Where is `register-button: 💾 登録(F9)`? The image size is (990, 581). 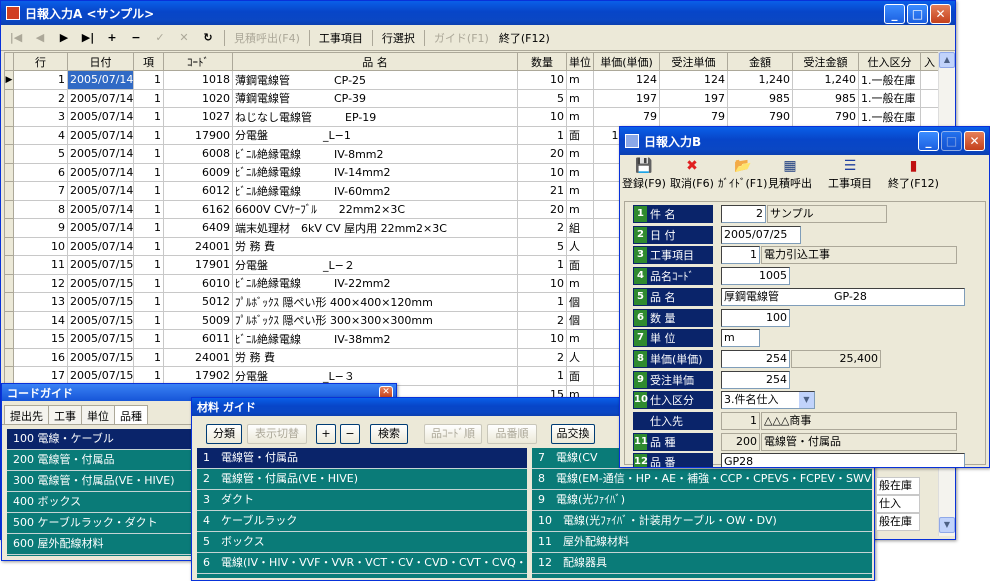 register-button: 💾 登録(F9) is located at coordinates (644, 174).